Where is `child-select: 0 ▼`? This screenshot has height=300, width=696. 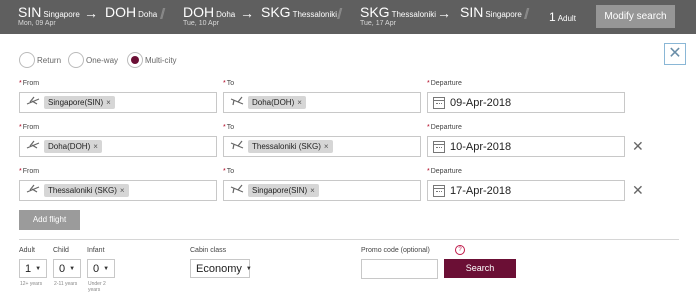 child-select: 0 ▼ is located at coordinates (67, 268).